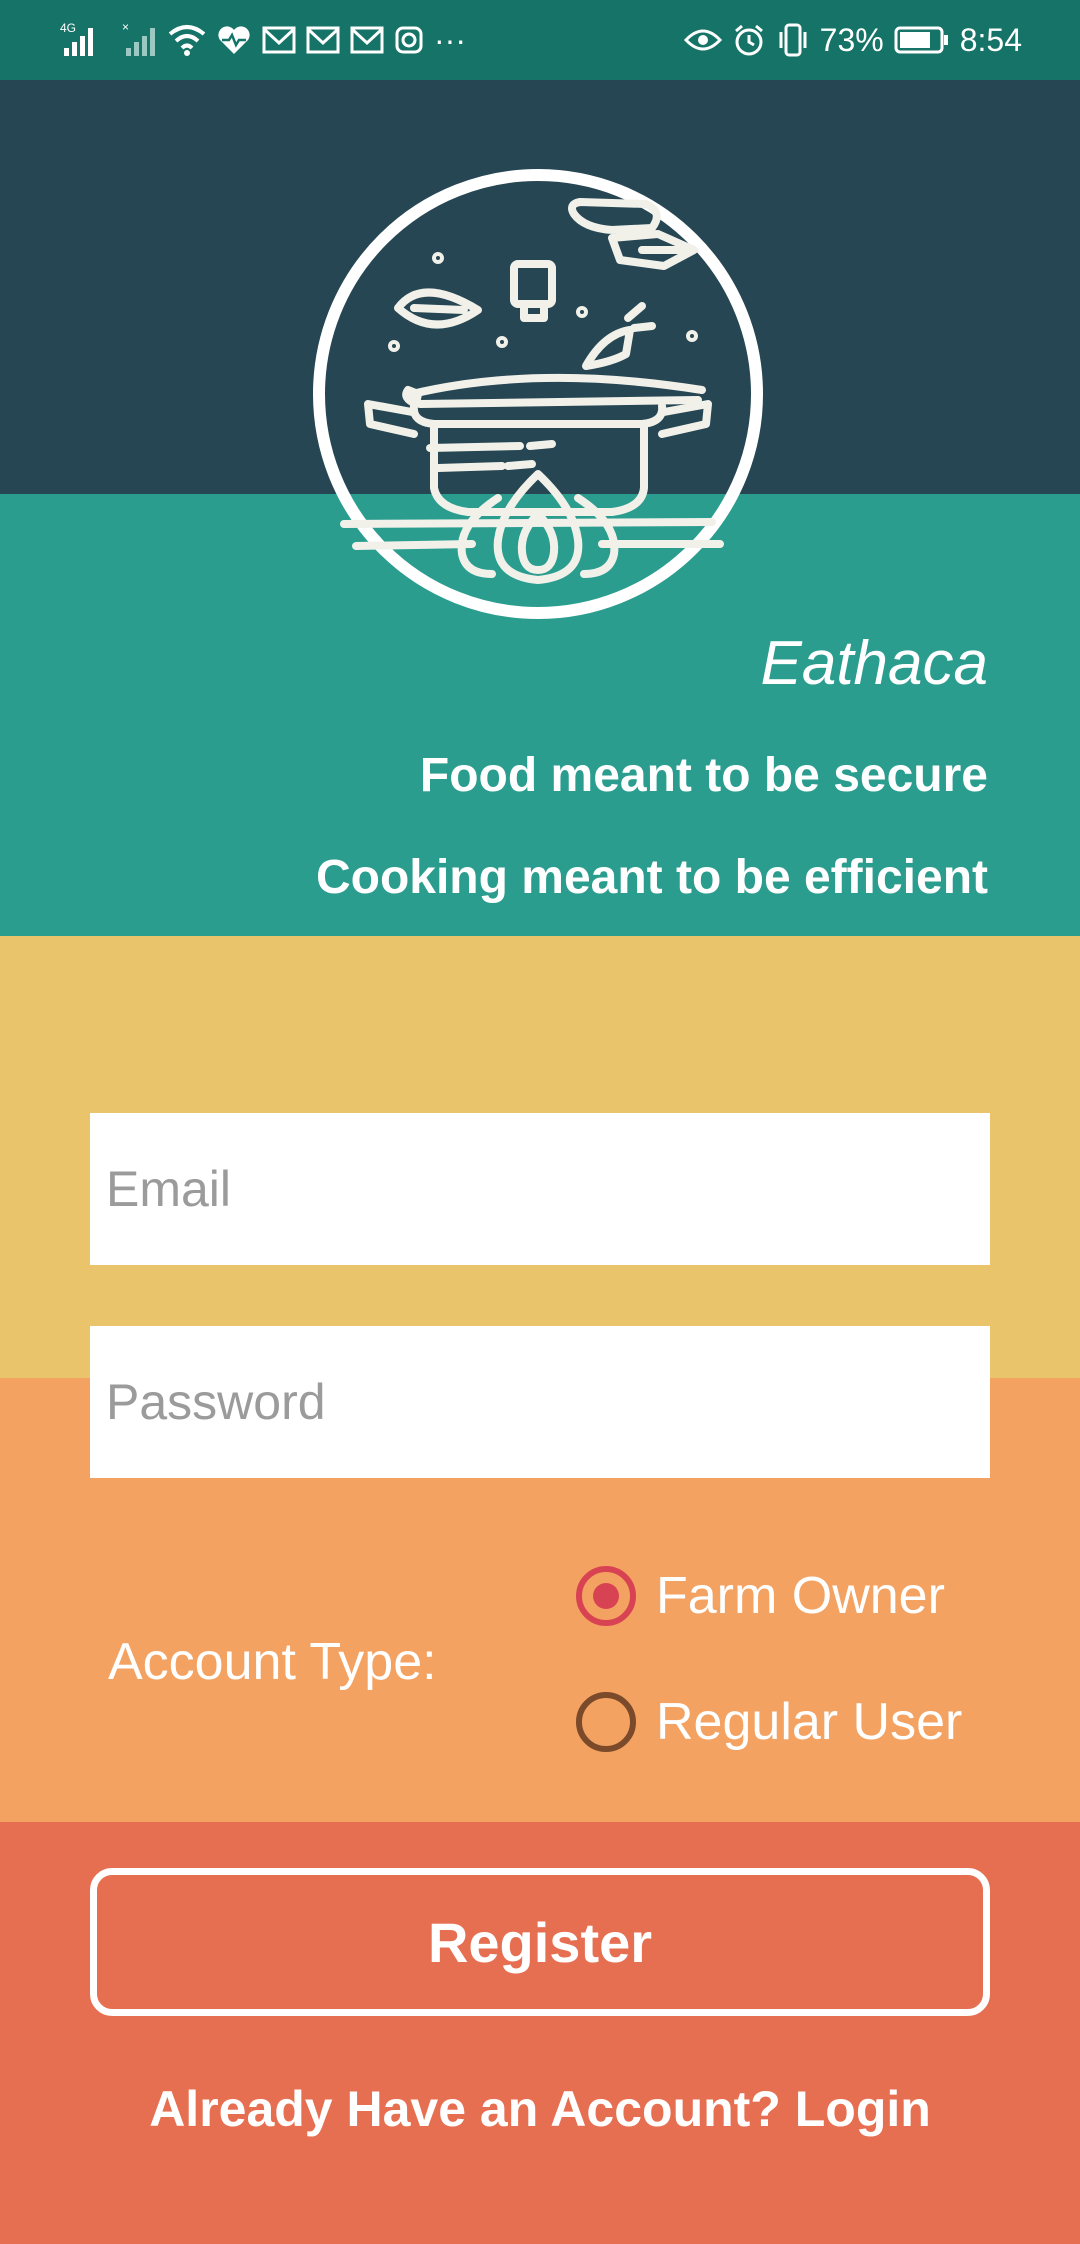 This screenshot has height=2244, width=1080. What do you see at coordinates (540, 1402) in the screenshot?
I see `password-input` at bounding box center [540, 1402].